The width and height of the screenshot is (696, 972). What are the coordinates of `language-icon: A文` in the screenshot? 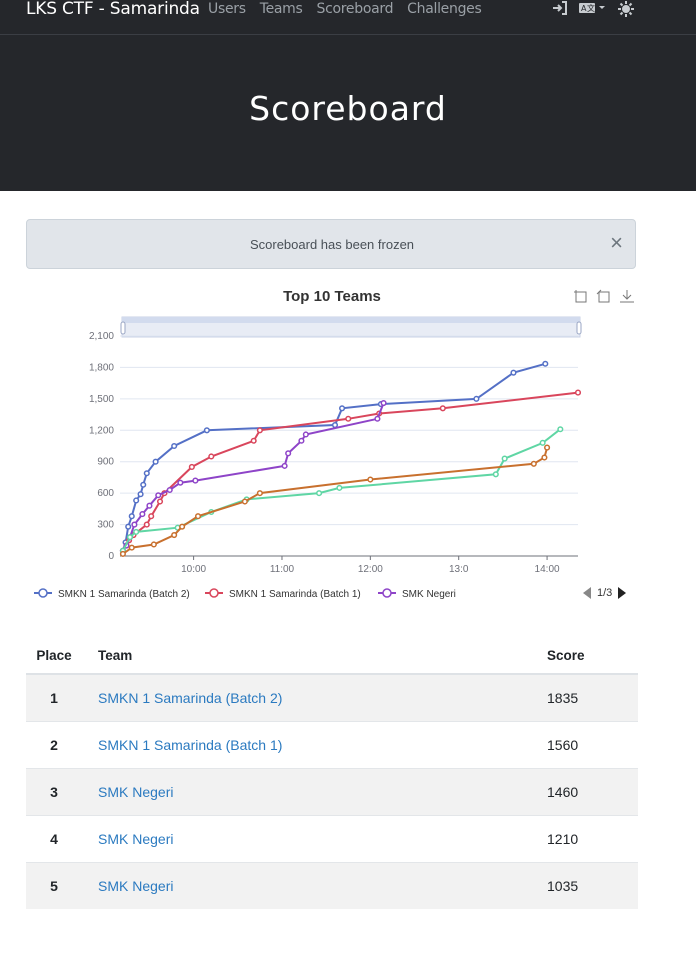 It's located at (593, 10).